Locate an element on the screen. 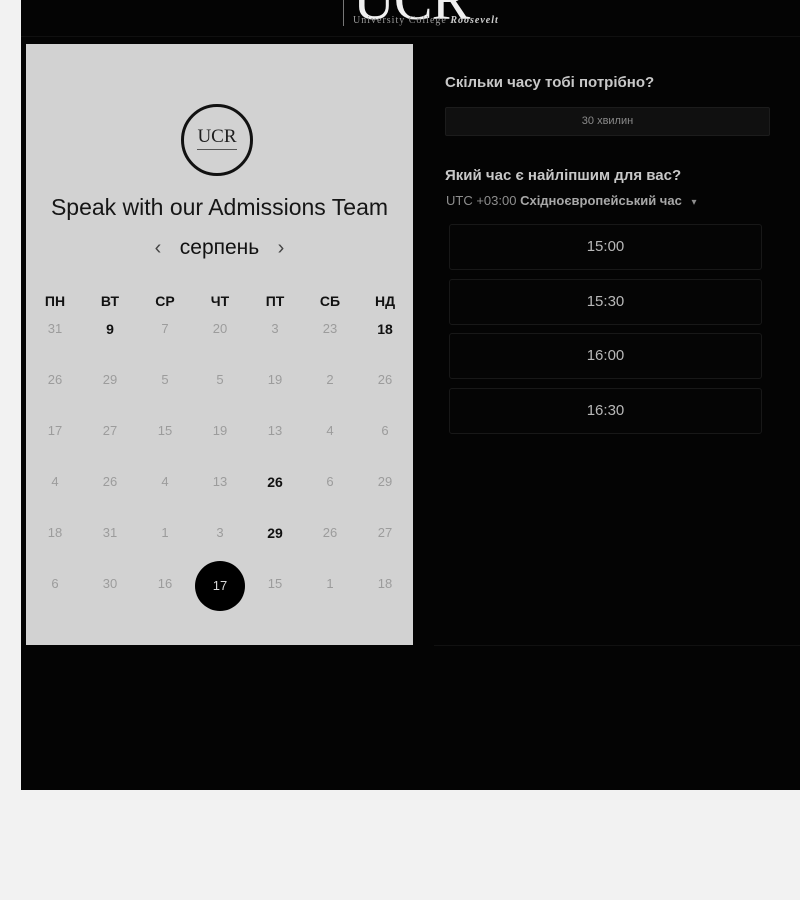 This screenshot has height=900, width=800. calendar-day-selected: 17 is located at coordinates (220, 586).